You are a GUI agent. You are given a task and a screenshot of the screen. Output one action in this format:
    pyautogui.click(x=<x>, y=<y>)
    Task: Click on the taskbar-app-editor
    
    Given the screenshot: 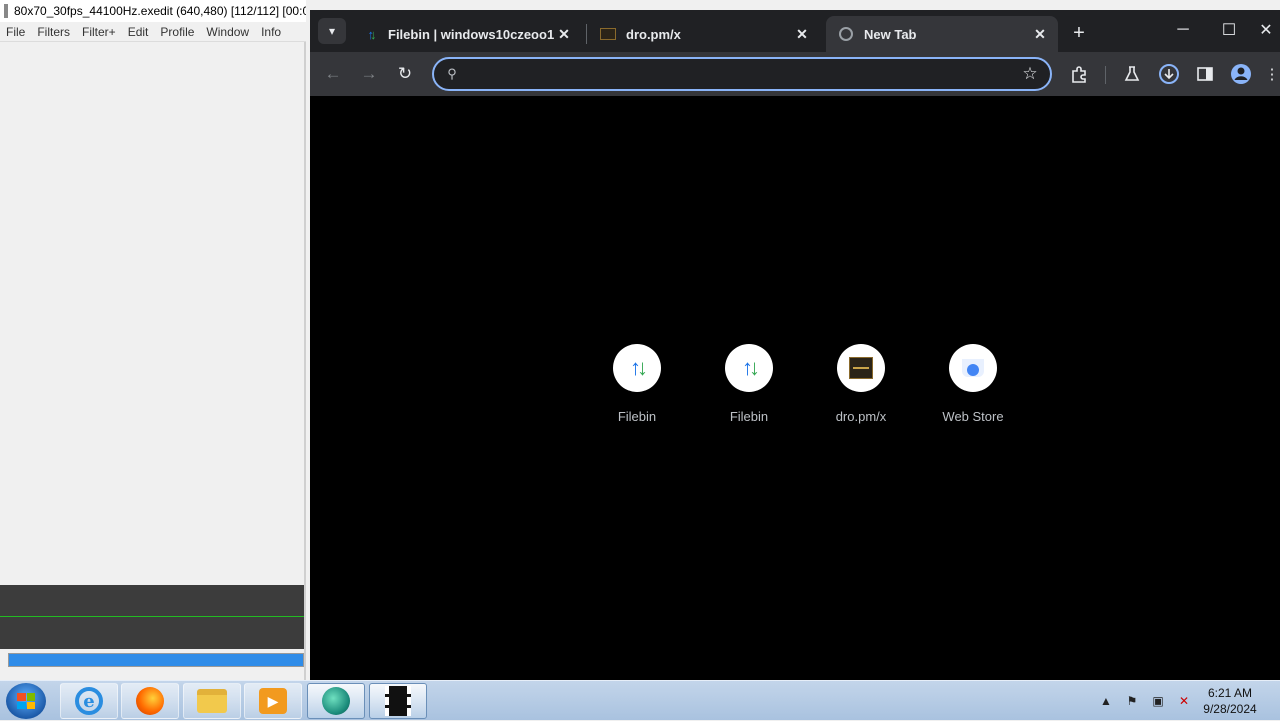 What is the action you would take?
    pyautogui.click(x=398, y=701)
    